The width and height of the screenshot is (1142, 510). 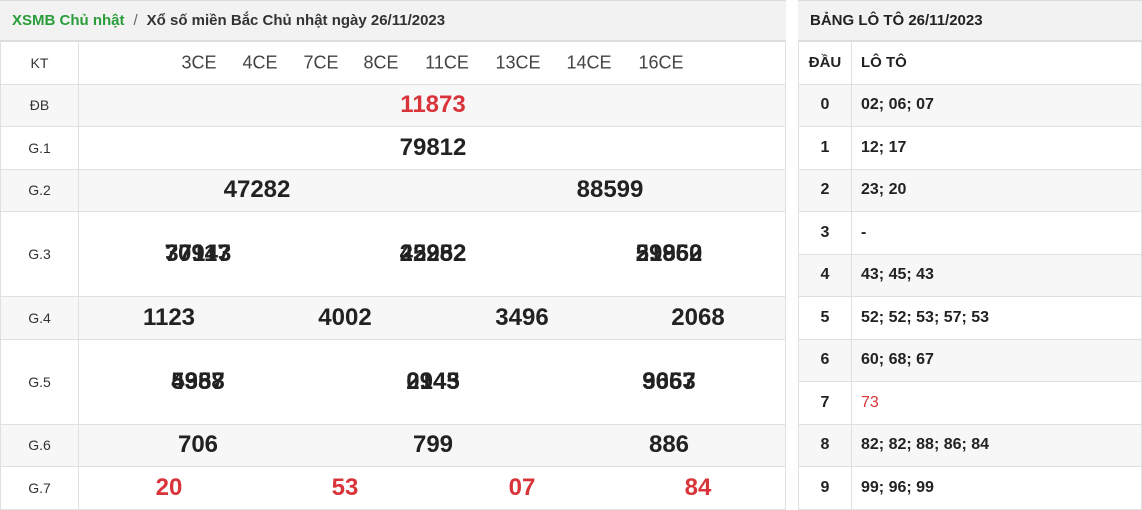 I want to click on loto-values: 02; 06; 07, so click(x=996, y=105).